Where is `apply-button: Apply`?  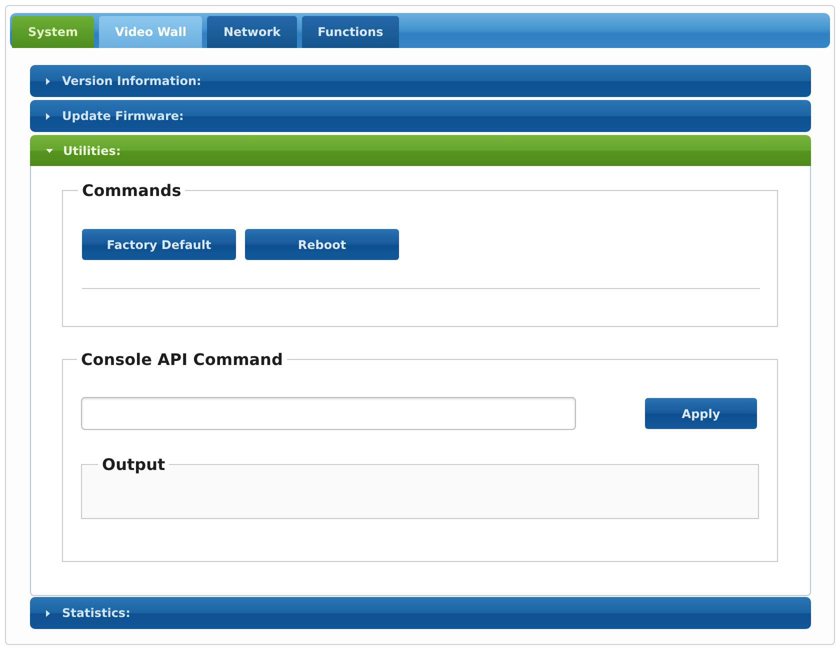
apply-button: Apply is located at coordinates (701, 413).